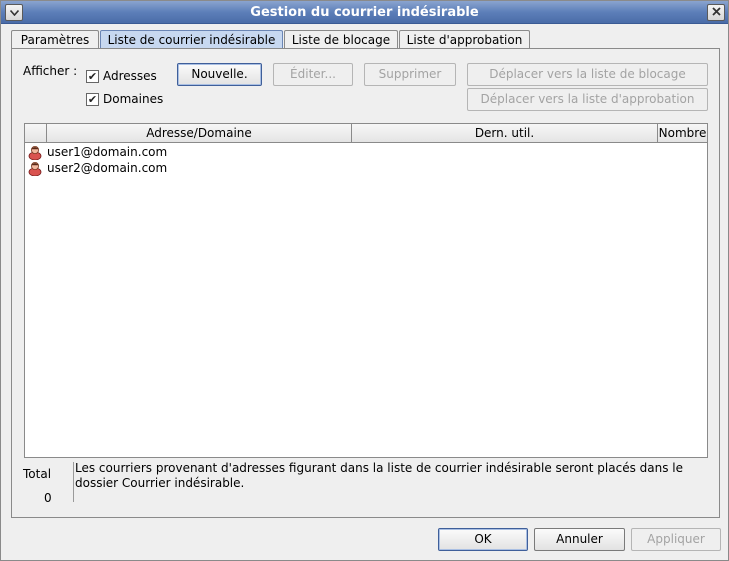 Image resolution: width=729 pixels, height=561 pixels. Describe the element at coordinates (219, 74) in the screenshot. I see `new-button: Nouvelle.` at that location.